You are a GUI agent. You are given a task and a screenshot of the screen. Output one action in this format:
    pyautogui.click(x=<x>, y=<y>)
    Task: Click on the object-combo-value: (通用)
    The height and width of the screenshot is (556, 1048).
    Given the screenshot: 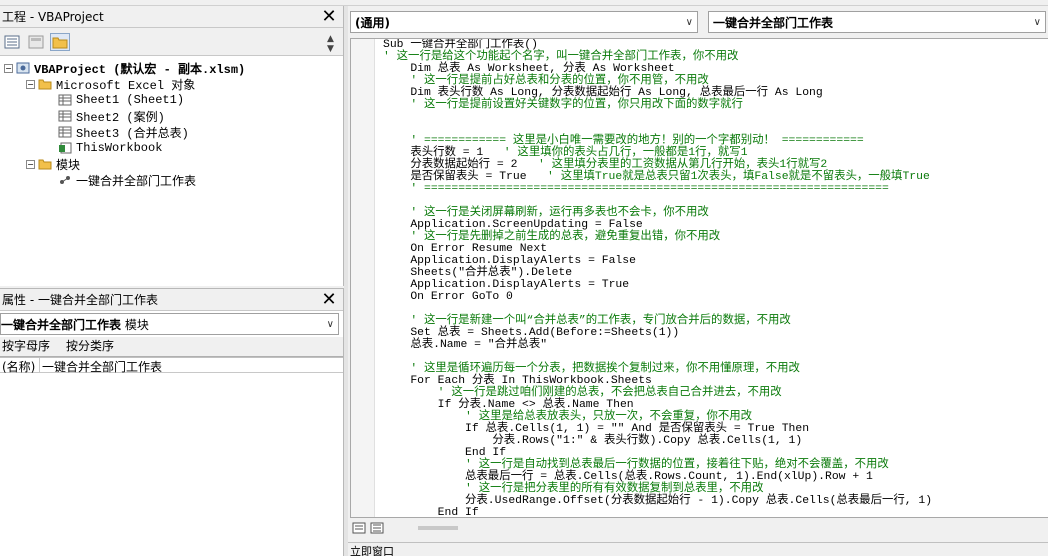 What is the action you would take?
    pyautogui.click(x=372, y=22)
    